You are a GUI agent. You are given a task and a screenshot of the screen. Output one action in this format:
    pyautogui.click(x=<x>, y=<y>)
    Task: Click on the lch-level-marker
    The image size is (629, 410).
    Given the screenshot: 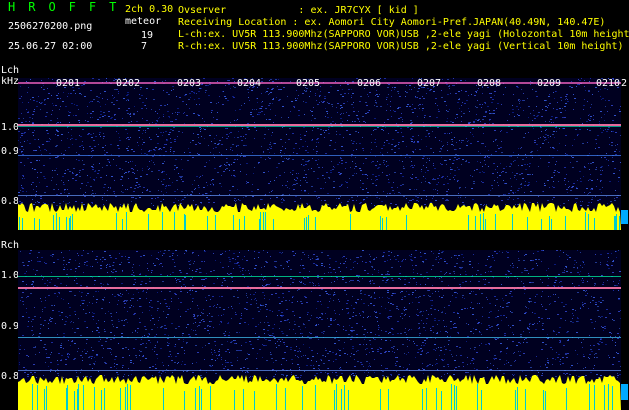 What is the action you would take?
    pyautogui.click(x=624, y=217)
    